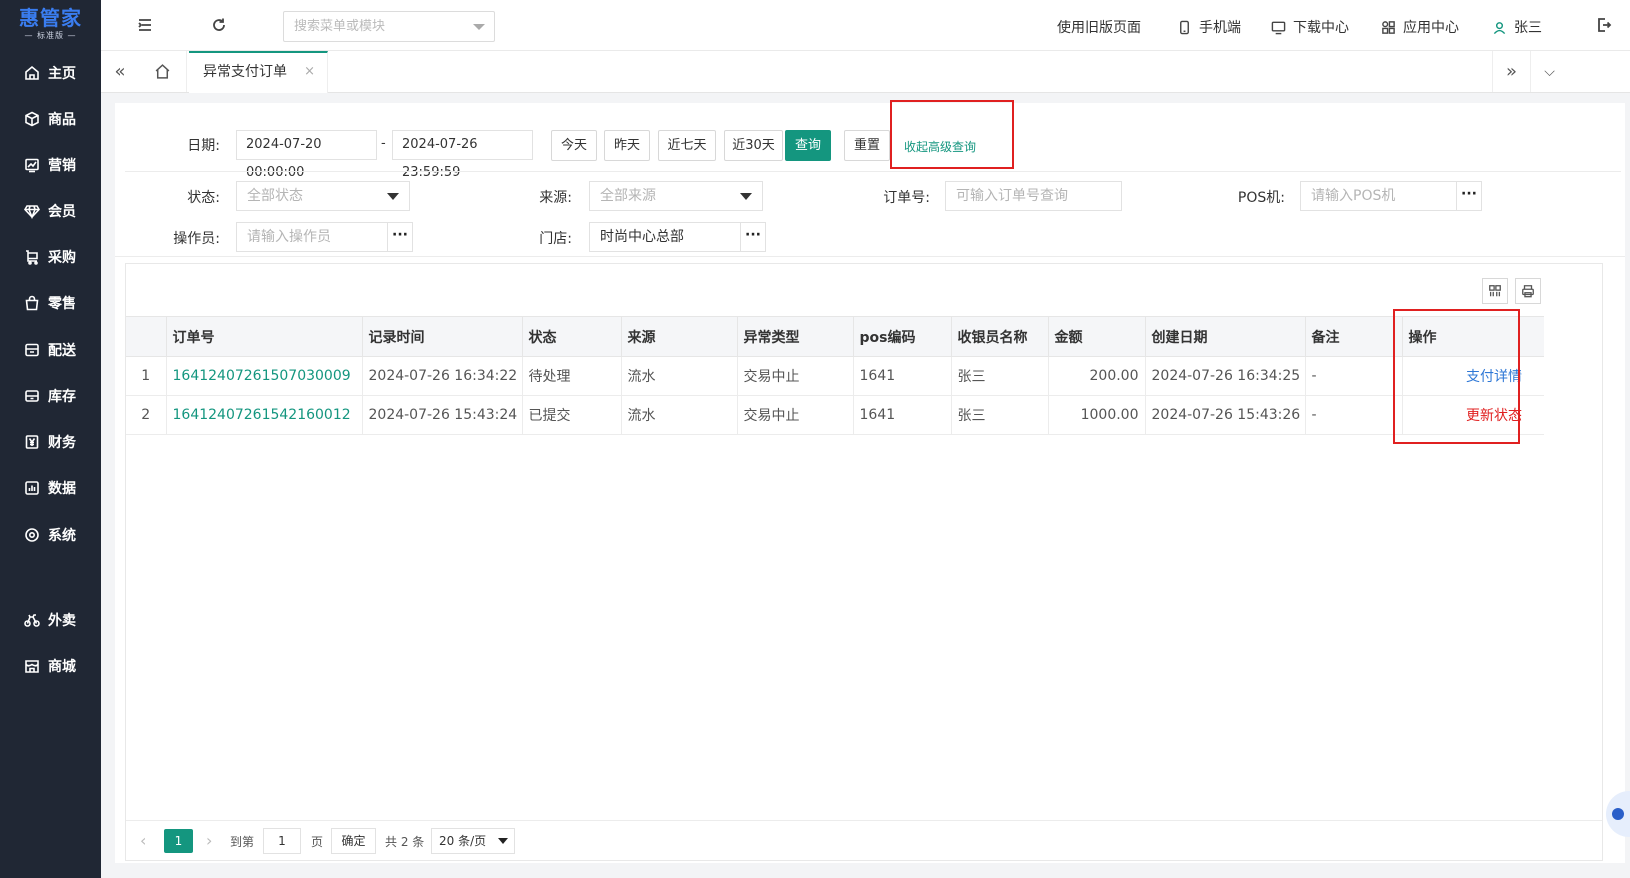 The height and width of the screenshot is (878, 1630). I want to click on amount-cell: 1000.00, so click(1097, 415).